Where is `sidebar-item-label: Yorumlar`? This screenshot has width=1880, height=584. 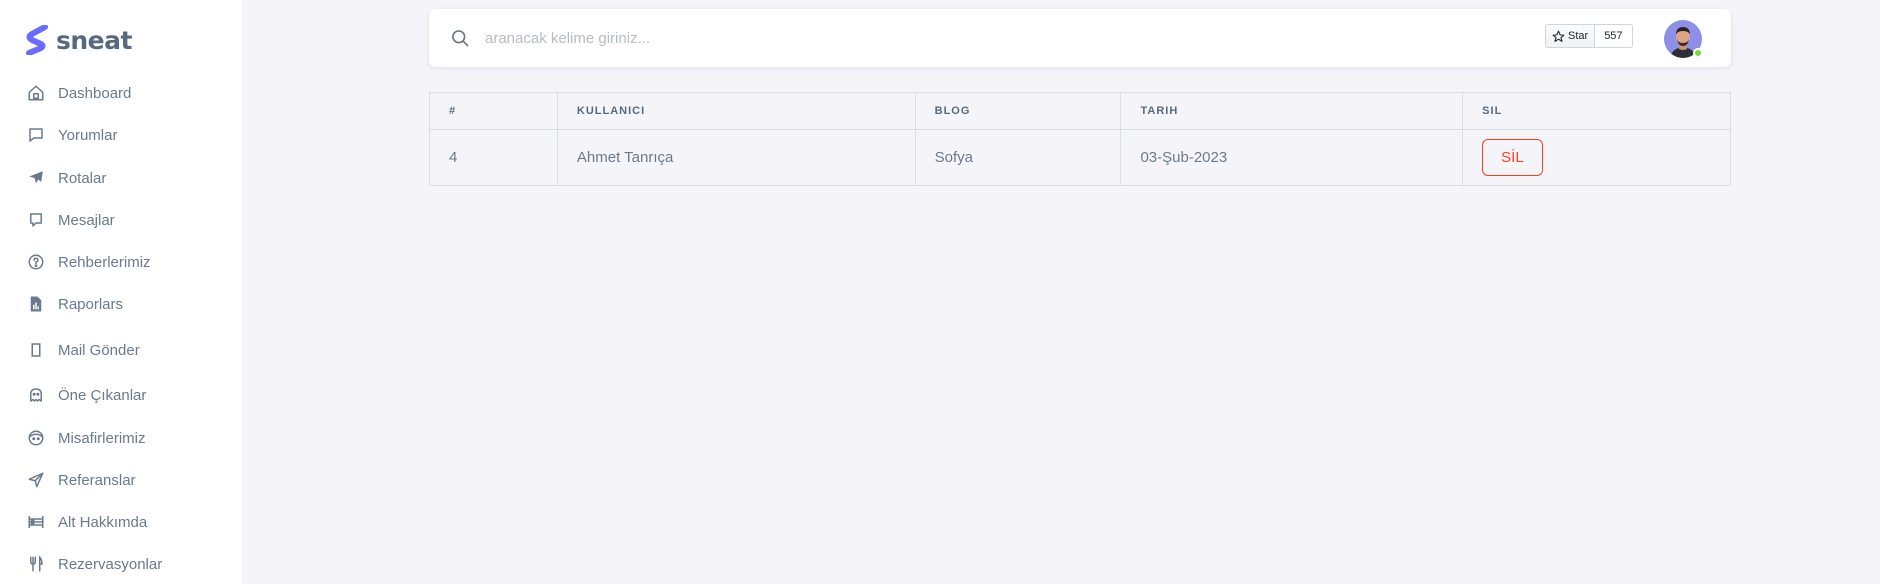 sidebar-item-label: Yorumlar is located at coordinates (88, 135).